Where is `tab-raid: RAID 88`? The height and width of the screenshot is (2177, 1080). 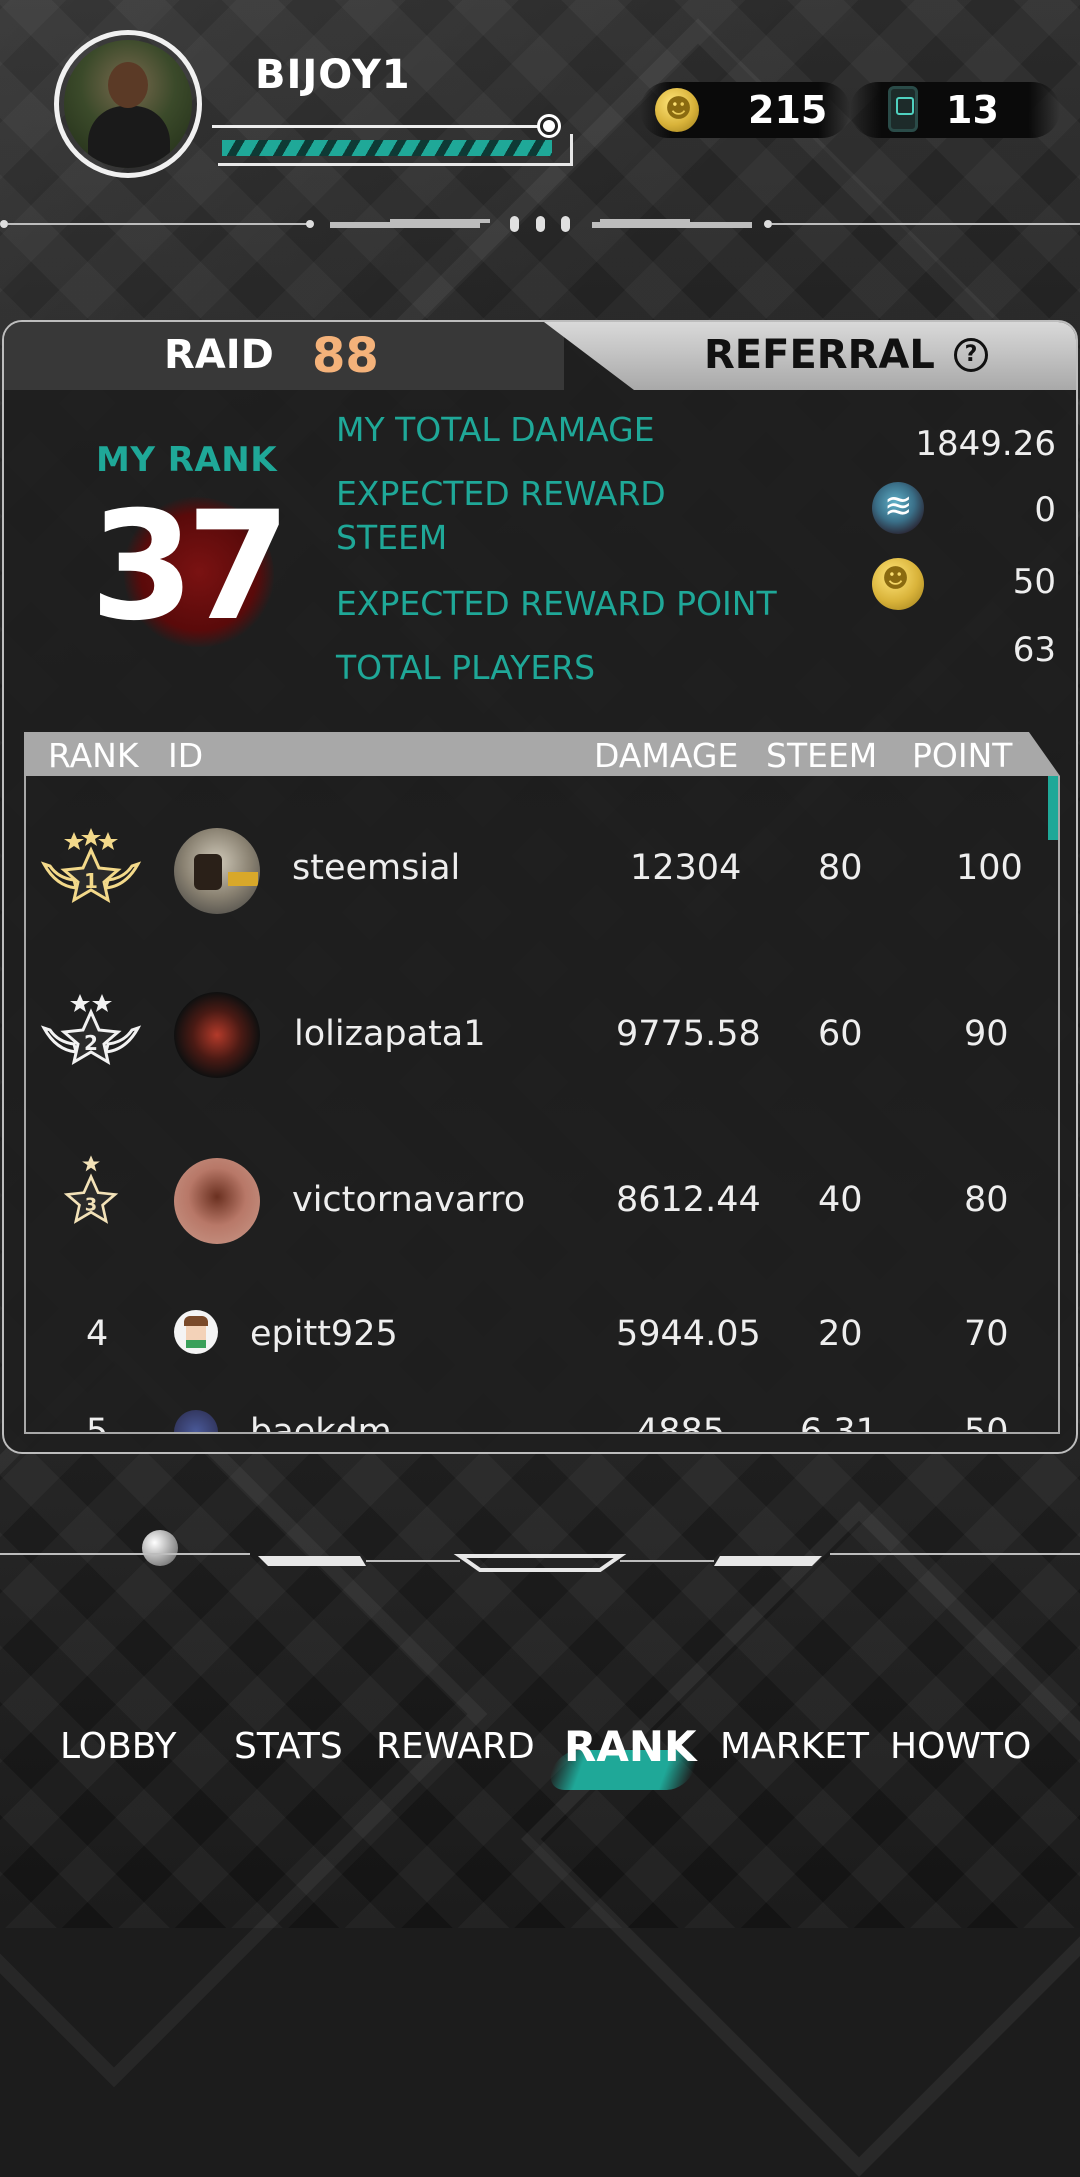 tab-raid: RAID 88 is located at coordinates (284, 356).